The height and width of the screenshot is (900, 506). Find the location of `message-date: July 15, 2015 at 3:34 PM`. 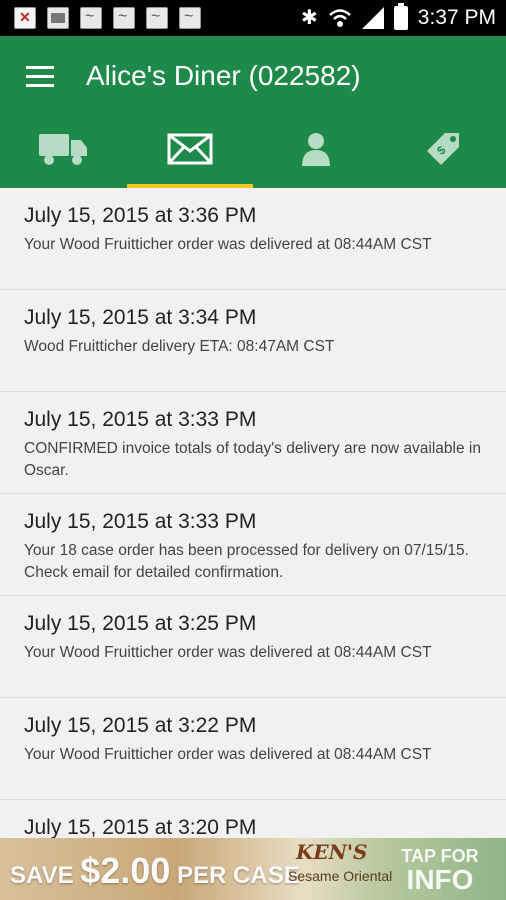

message-date: July 15, 2015 at 3:34 PM is located at coordinates (140, 317).